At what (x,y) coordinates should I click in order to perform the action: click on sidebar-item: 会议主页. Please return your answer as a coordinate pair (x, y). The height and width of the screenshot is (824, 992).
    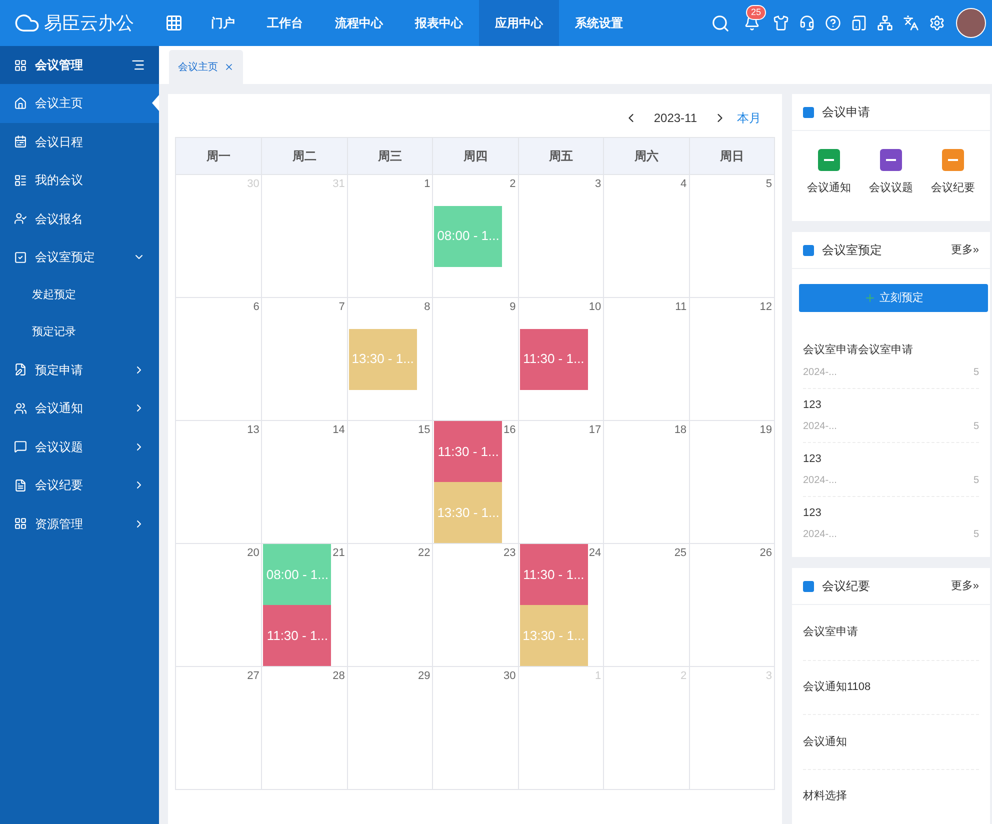
    Looking at the image, I should click on (79, 103).